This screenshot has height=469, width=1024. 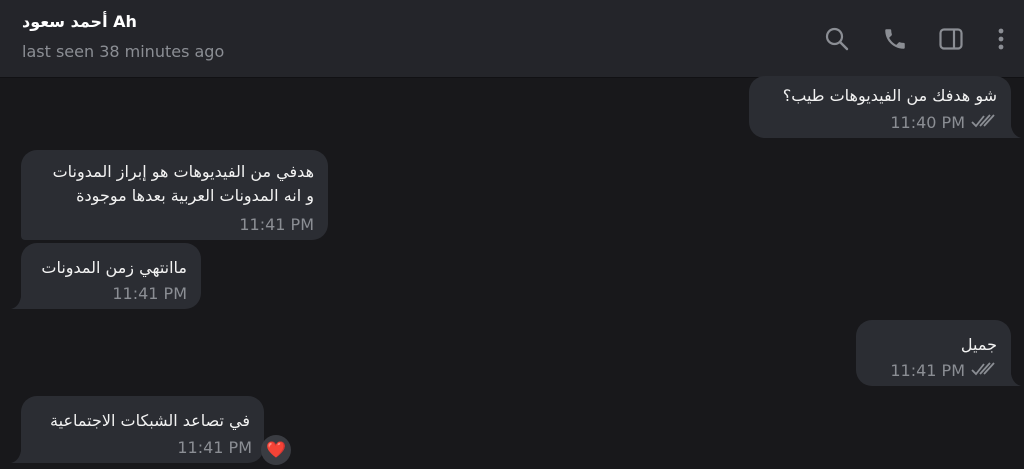 I want to click on phone-icon, so click(x=895, y=39).